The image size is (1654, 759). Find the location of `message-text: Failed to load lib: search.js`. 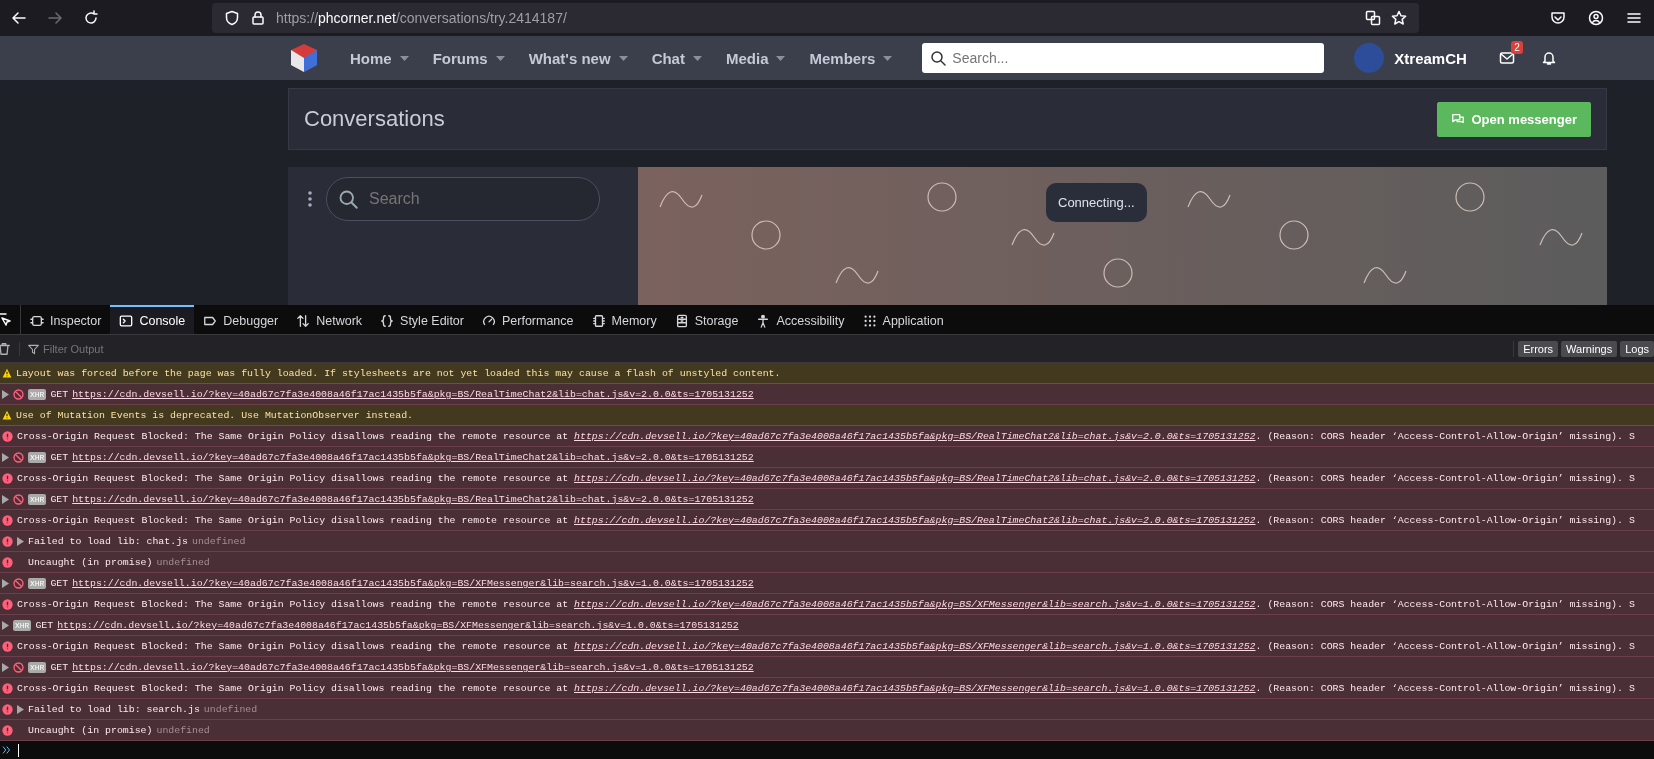

message-text: Failed to load lib: search.js is located at coordinates (114, 709).